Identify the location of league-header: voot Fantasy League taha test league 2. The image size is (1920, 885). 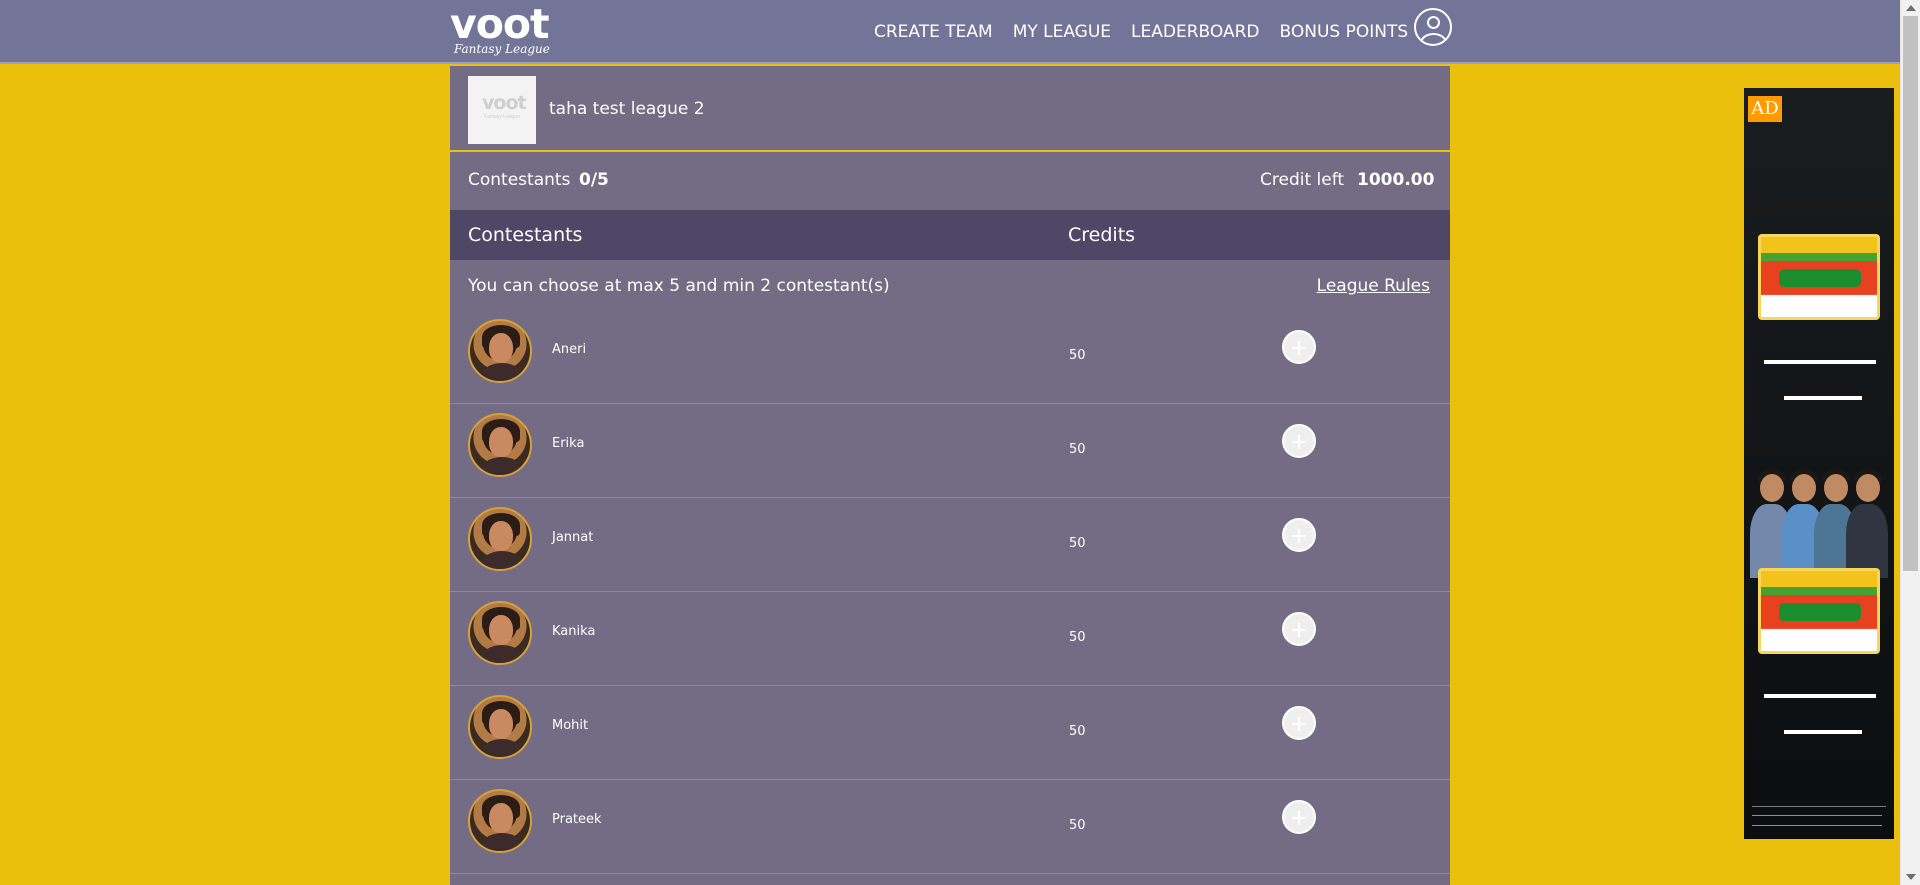
(950, 109).